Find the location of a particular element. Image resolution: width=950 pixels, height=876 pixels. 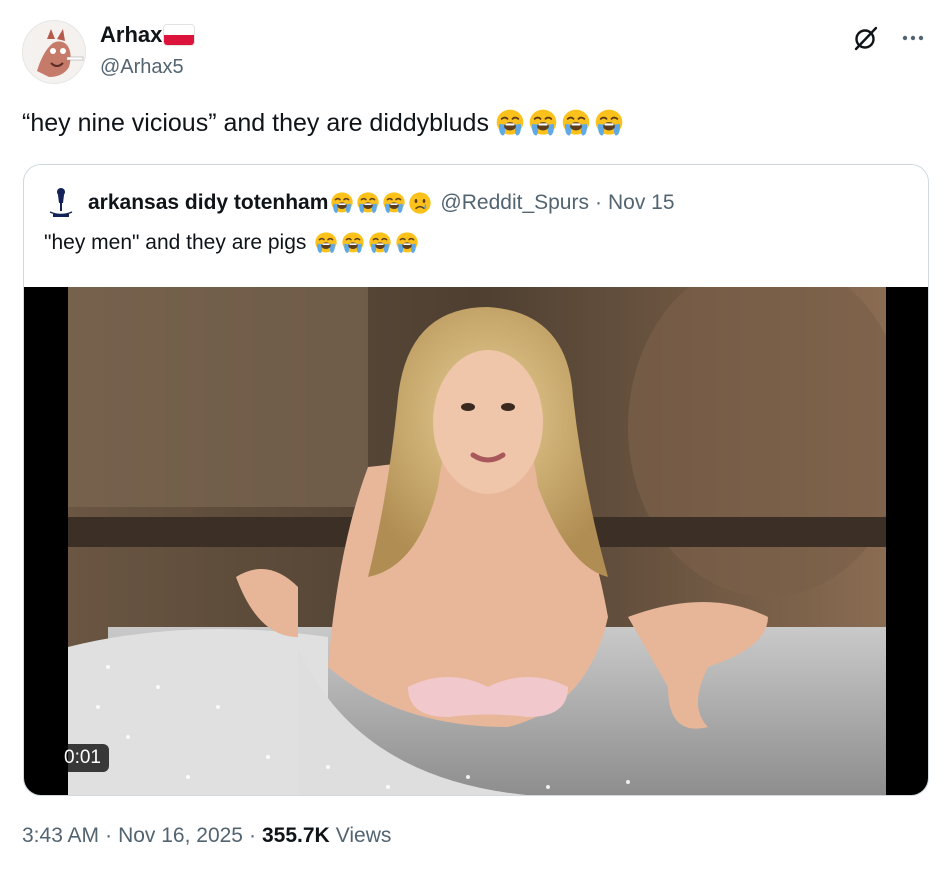

crying-face-icon is located at coordinates (420, 203).